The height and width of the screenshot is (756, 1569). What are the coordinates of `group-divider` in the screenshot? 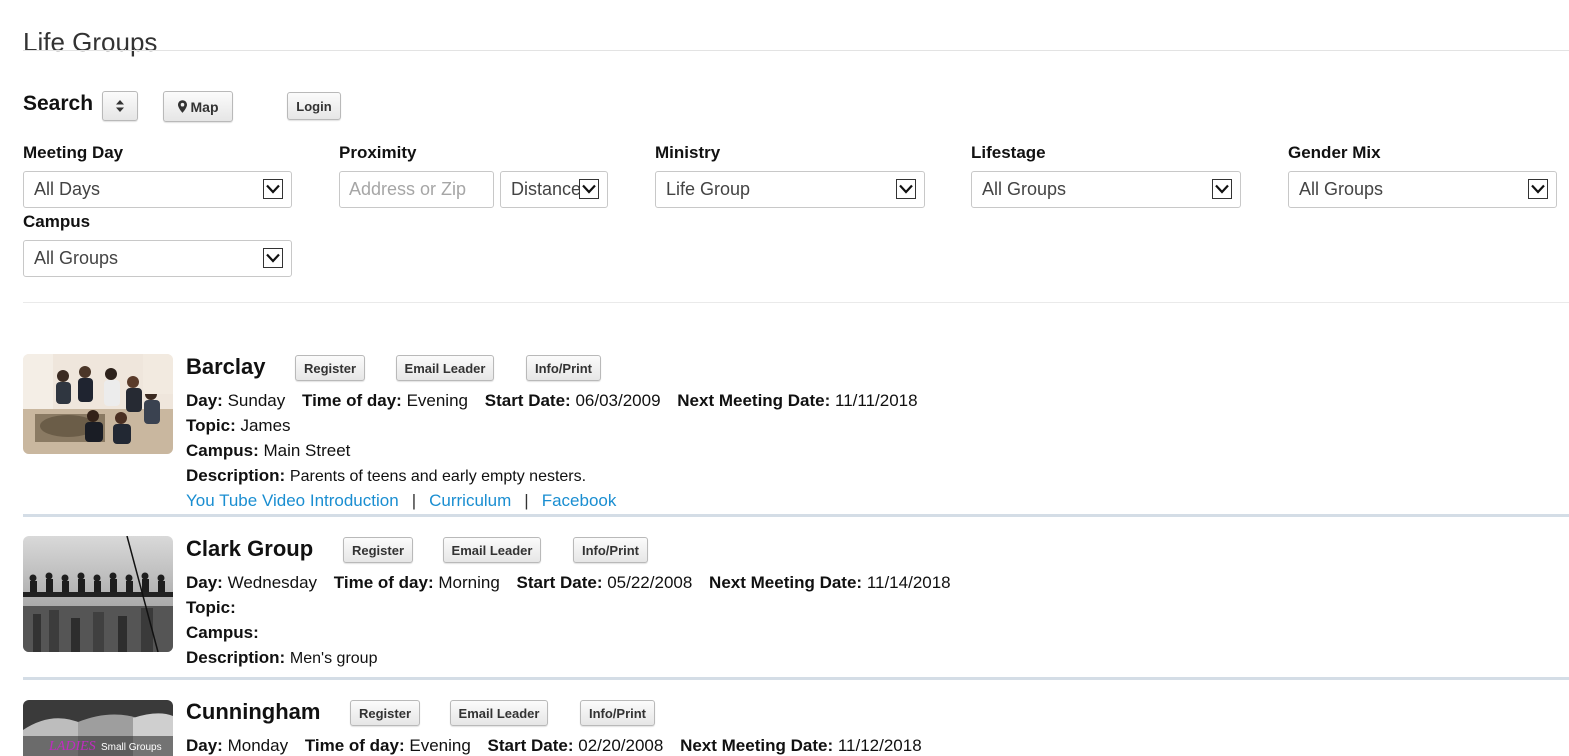 It's located at (796, 678).